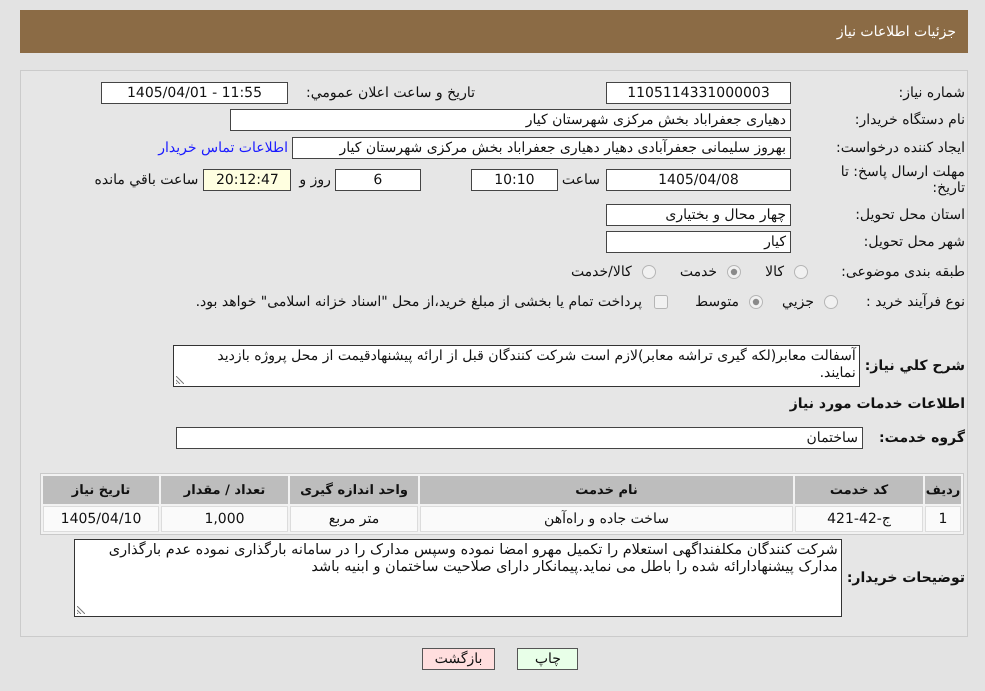 The width and height of the screenshot is (985, 691). I want to click on deadline-date-field: 1405/04/08, so click(698, 180).